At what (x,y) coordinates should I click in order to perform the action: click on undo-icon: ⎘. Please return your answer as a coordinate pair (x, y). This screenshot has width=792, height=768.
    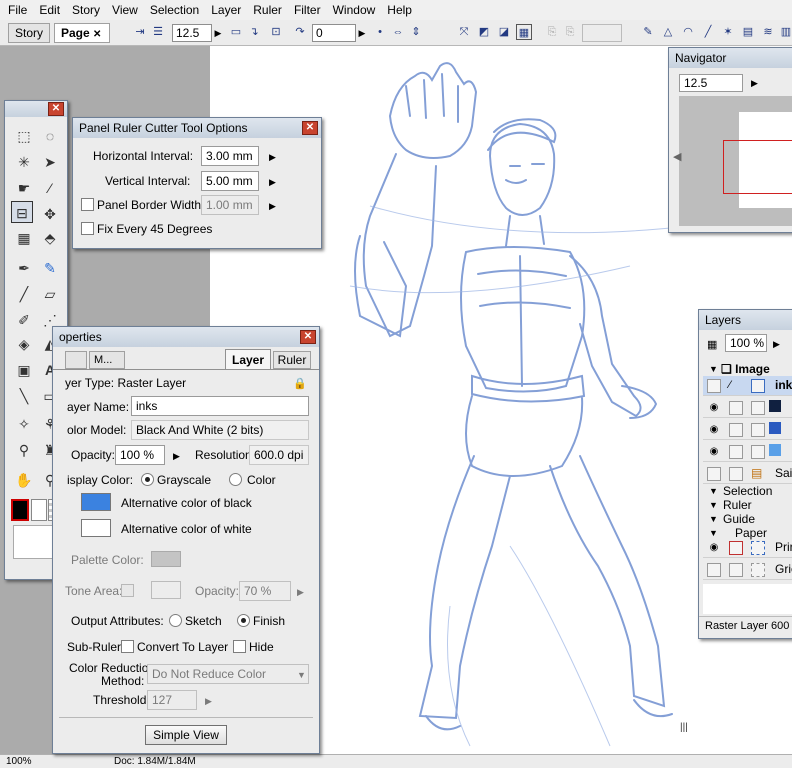
    Looking at the image, I should click on (552, 32).